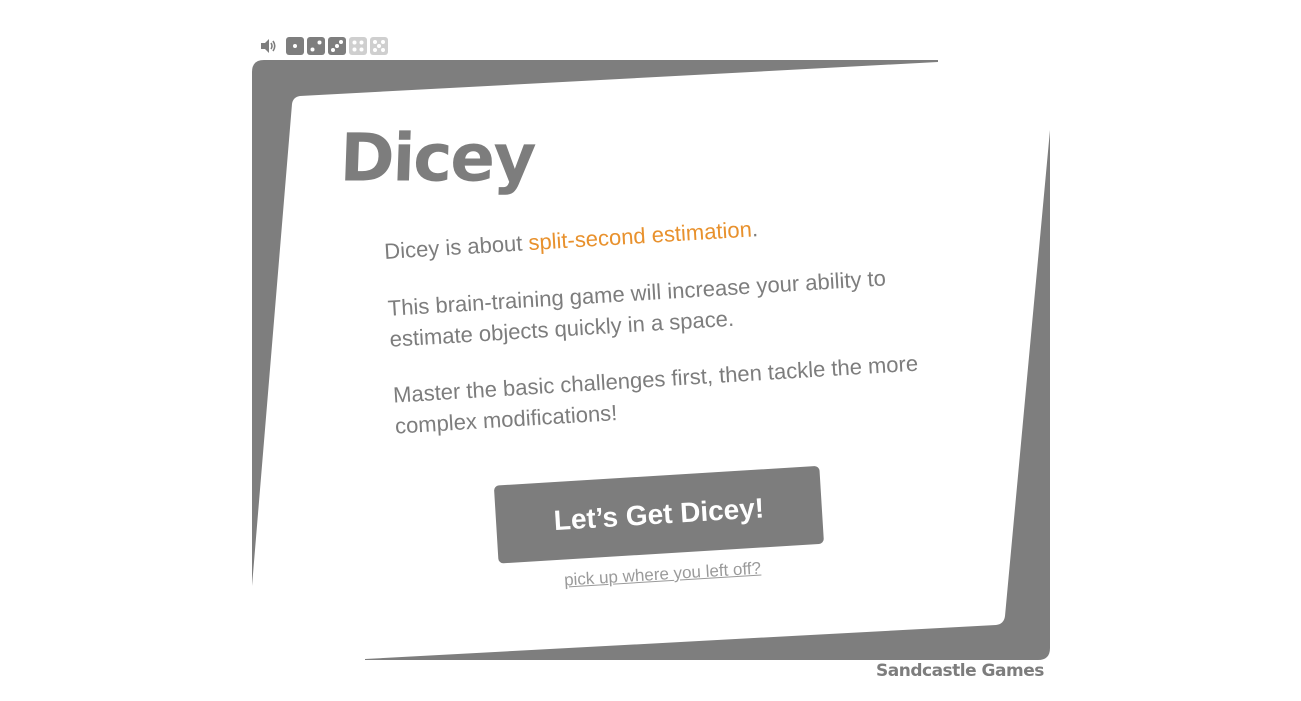 This screenshot has width=1301, height=701. What do you see at coordinates (960, 671) in the screenshot?
I see `publisher-logo: Sandcastle Games` at bounding box center [960, 671].